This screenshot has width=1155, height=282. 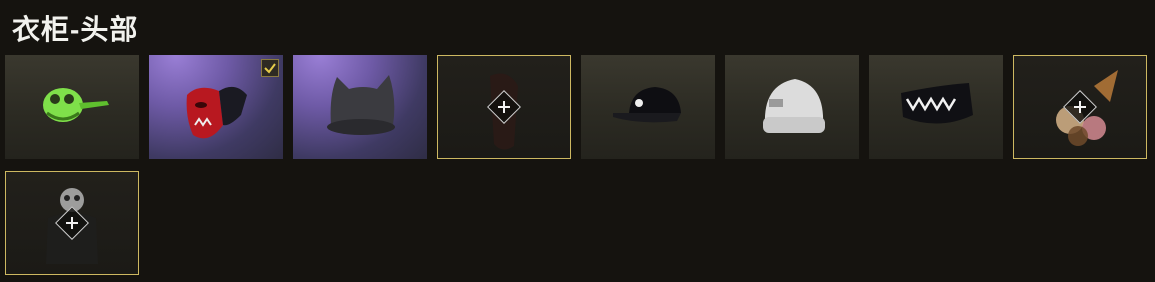 I want to click on wardrobe-item-panda-head, so click(x=72, y=223).